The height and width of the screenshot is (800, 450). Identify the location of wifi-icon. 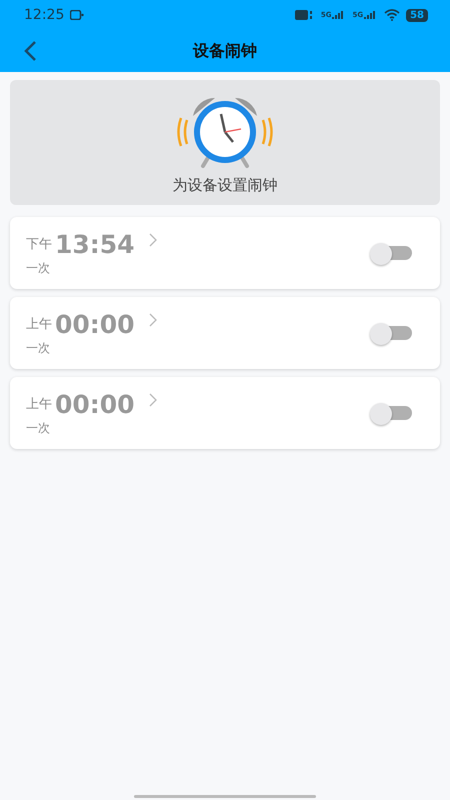
(392, 15).